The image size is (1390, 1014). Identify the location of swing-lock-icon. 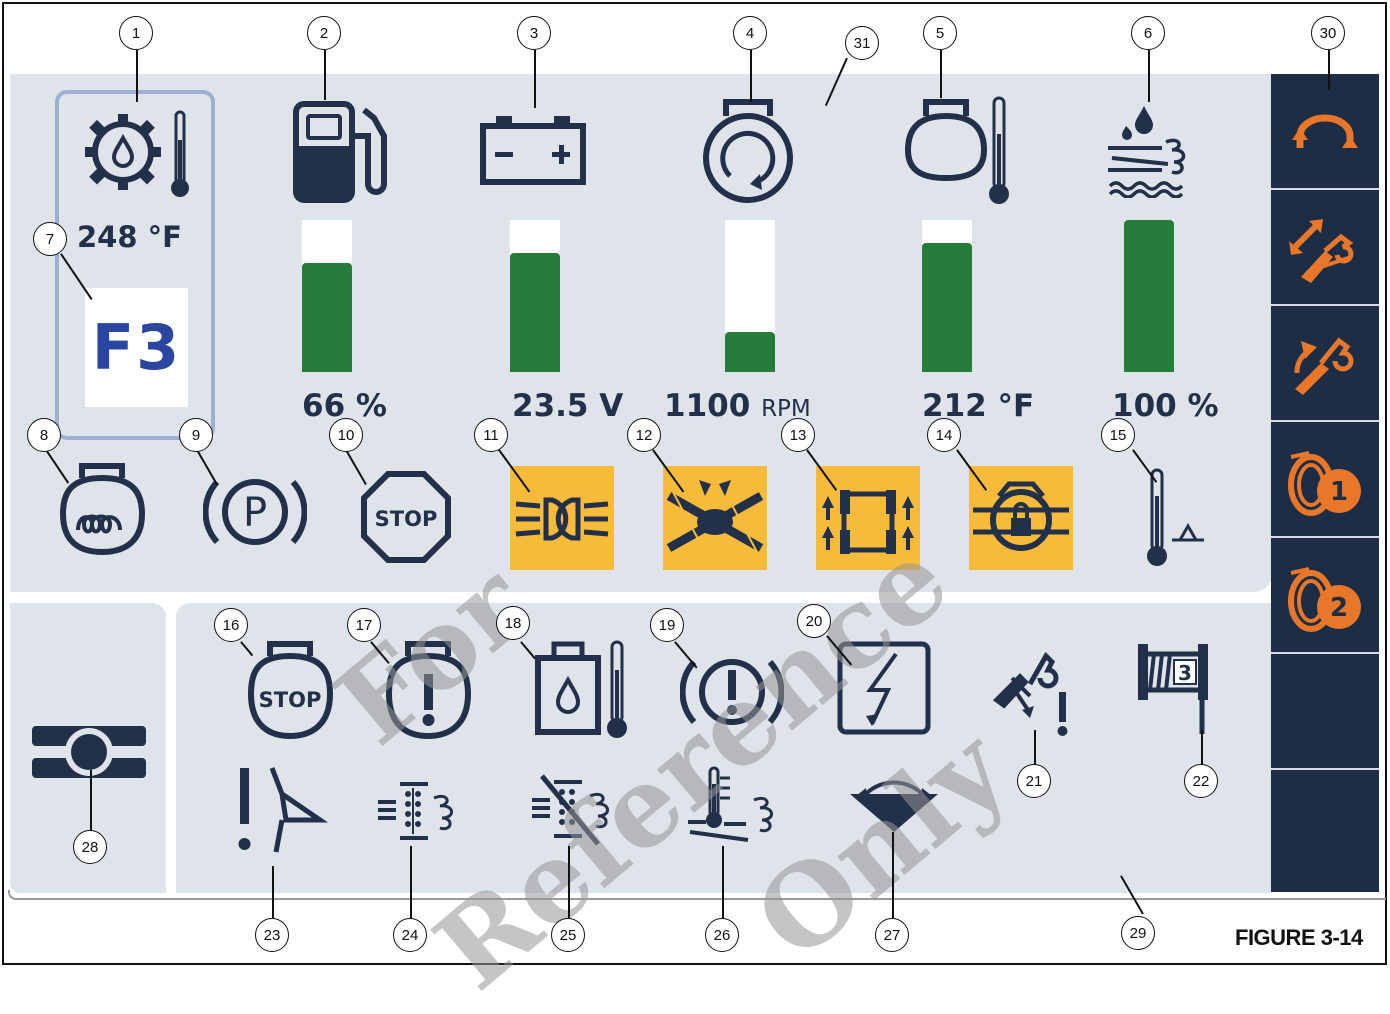
(89, 752).